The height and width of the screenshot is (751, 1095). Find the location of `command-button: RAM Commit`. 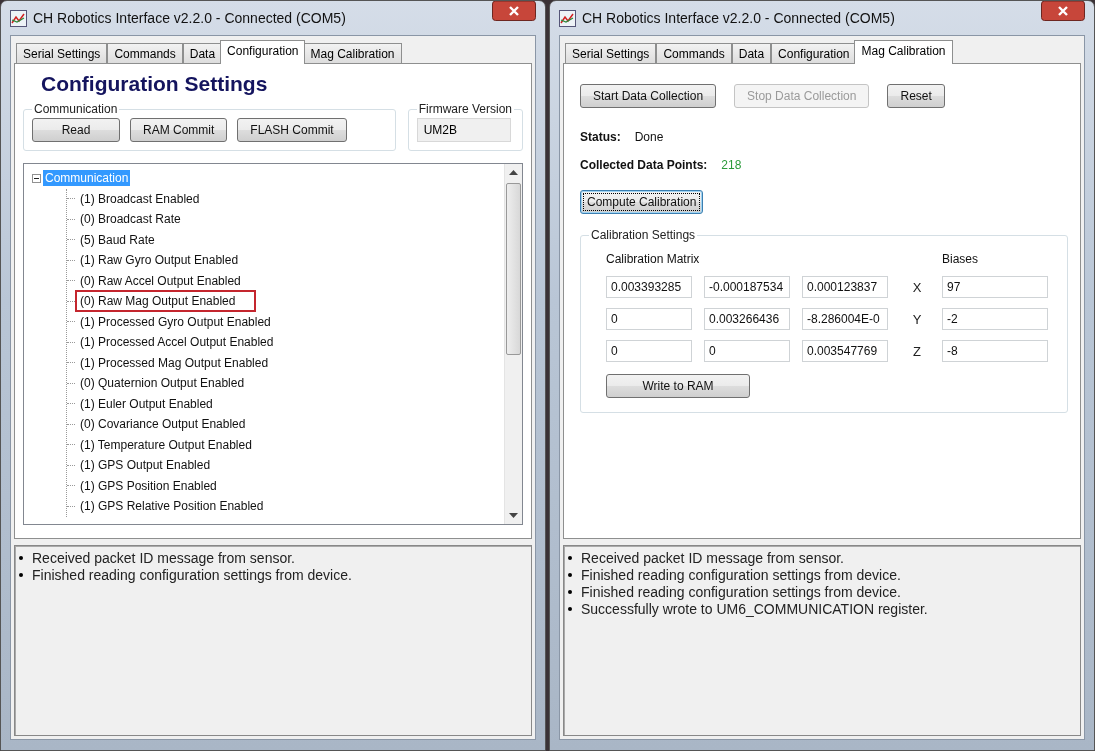

command-button: RAM Commit is located at coordinates (179, 130).